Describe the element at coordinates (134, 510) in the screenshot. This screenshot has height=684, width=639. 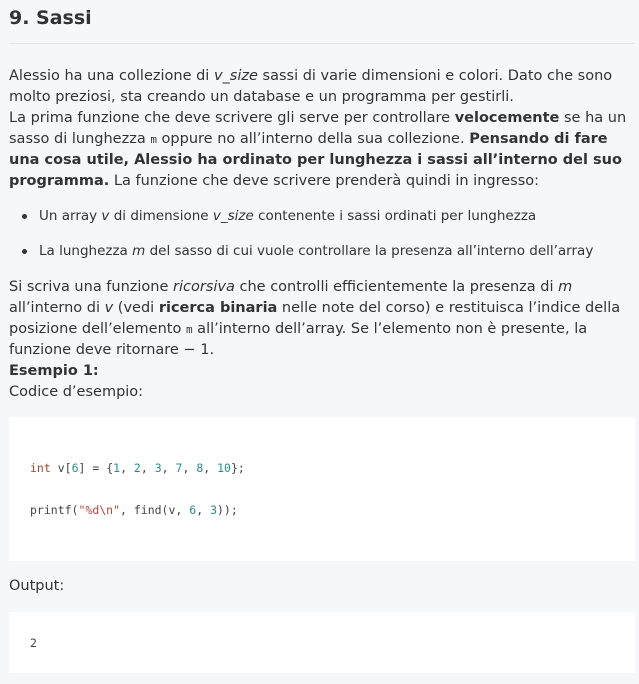
I see `code-line-2: printf("%d\n", find(v, 6, 3));` at that location.